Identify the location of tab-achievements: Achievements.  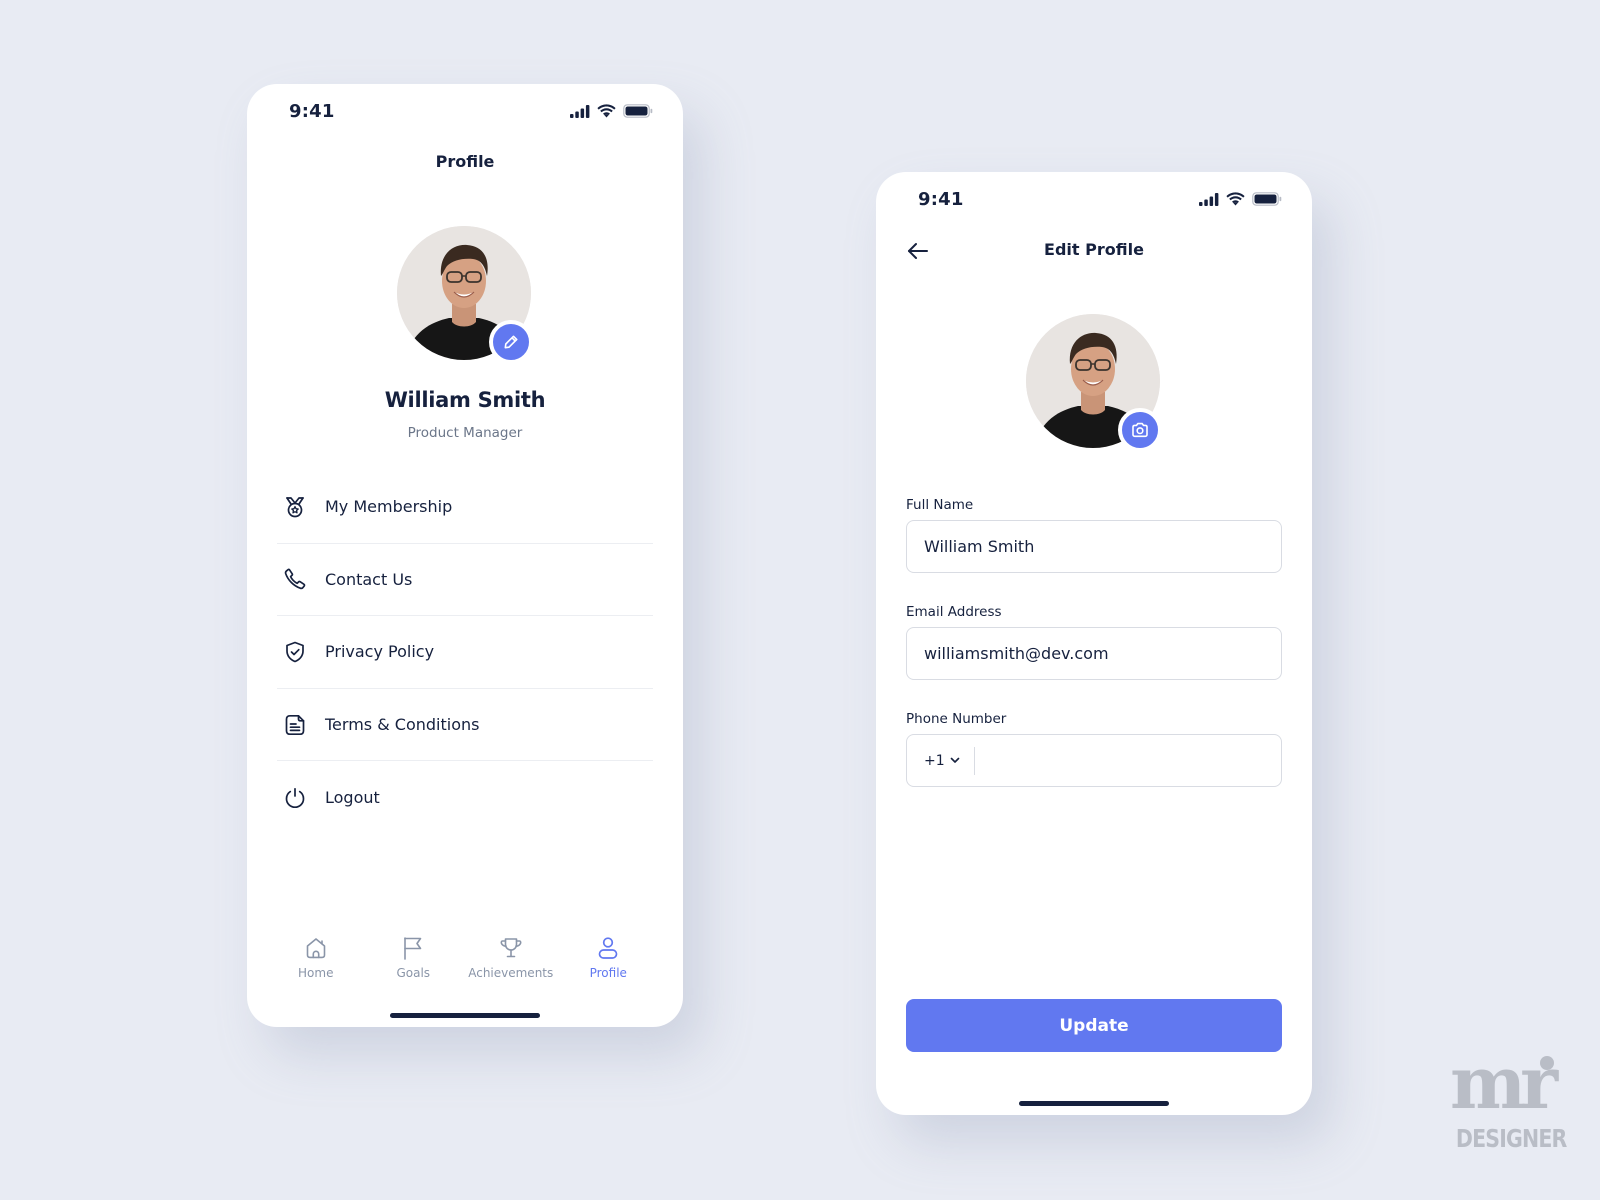
(511, 959).